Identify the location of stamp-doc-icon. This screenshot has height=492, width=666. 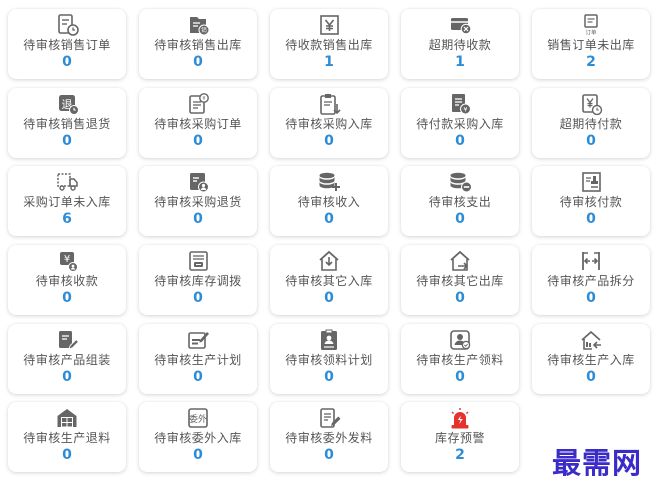
(591, 182).